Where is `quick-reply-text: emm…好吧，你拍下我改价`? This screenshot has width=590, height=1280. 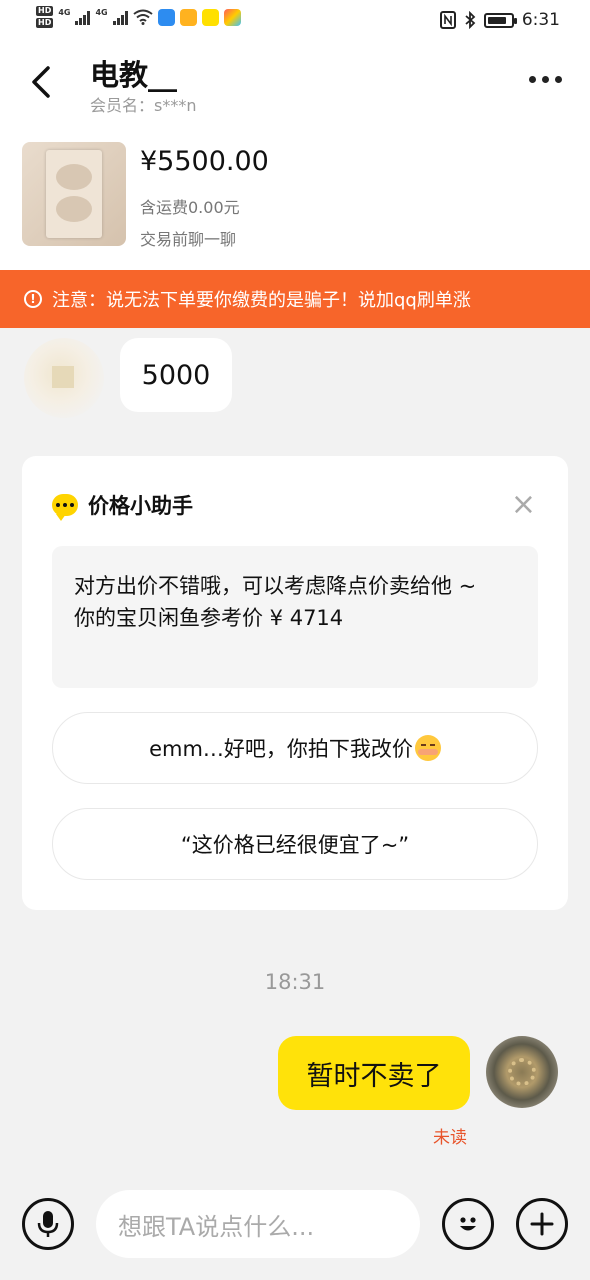
quick-reply-text: emm…好吧，你拍下我改价 is located at coordinates (281, 749).